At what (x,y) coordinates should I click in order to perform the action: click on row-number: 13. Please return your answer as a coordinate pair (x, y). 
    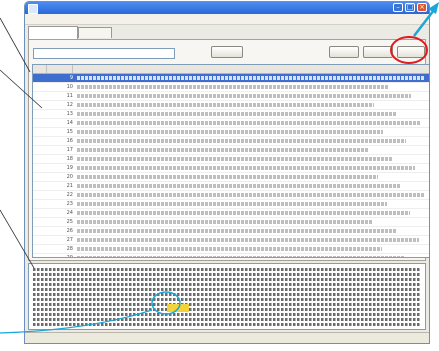
    Looking at the image, I should click on (69, 114).